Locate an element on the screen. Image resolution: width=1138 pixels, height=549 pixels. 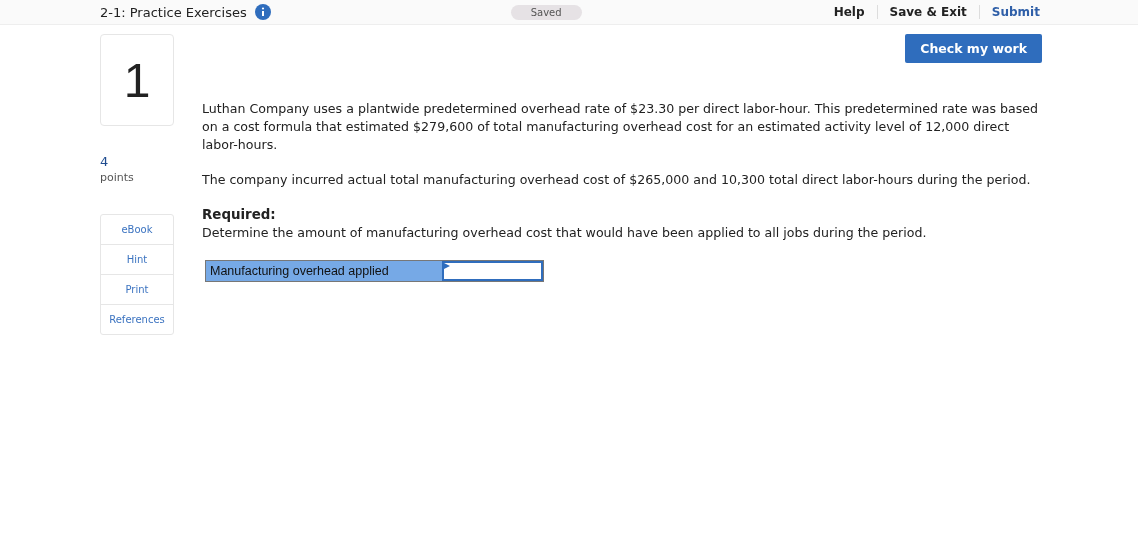
check-my-work-button: Check my work is located at coordinates (973, 48).